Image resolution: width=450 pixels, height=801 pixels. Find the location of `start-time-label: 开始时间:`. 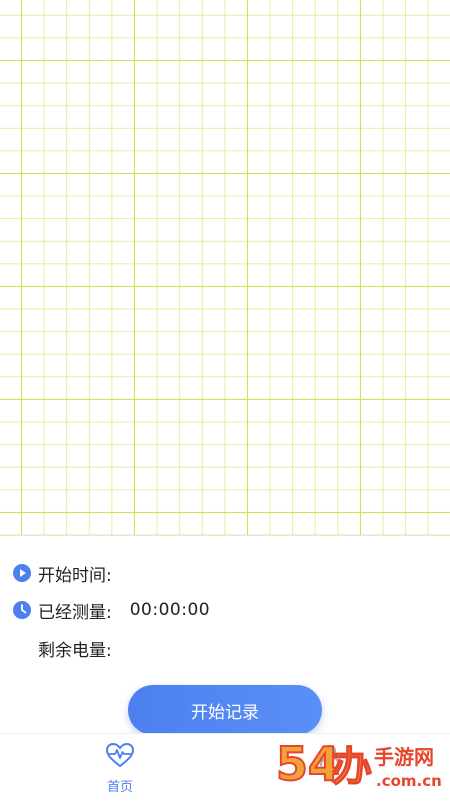

start-time-label: 开始时间: is located at coordinates (75, 575).